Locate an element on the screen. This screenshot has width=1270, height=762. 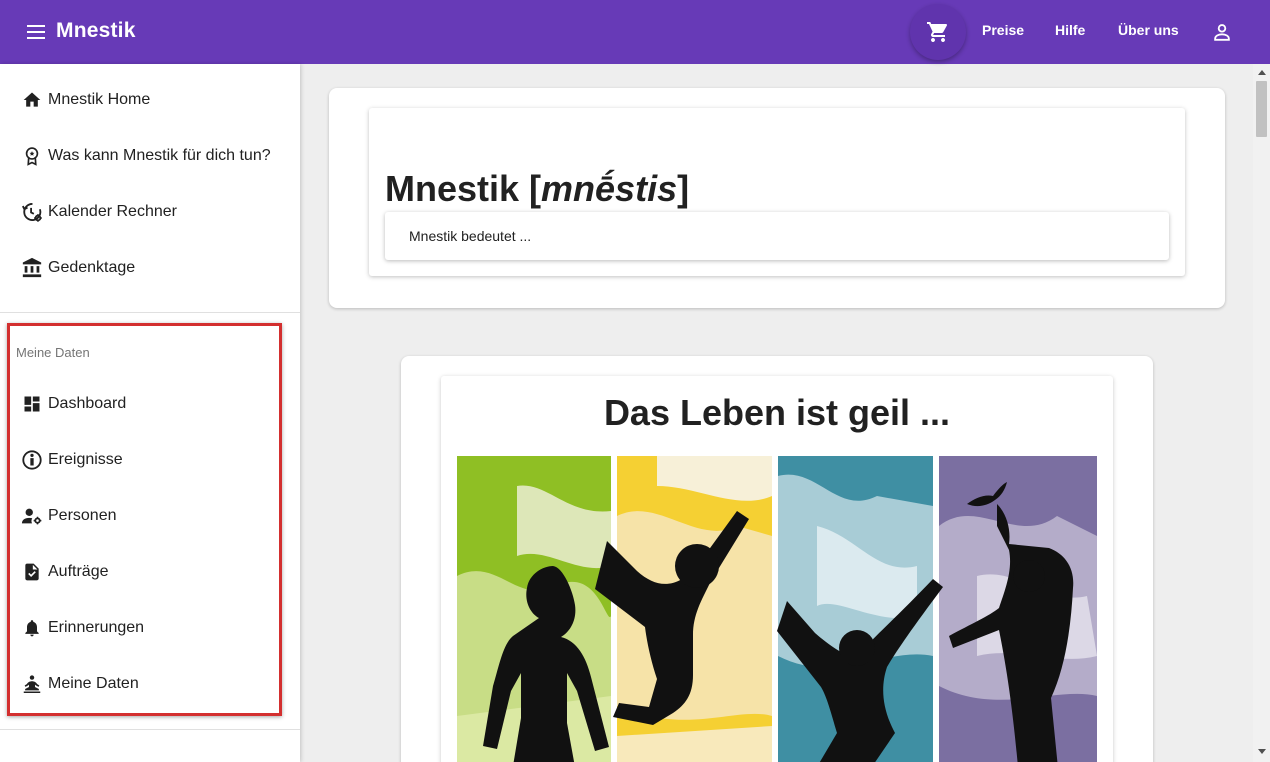
page-scrollbar is located at coordinates (1261, 413).